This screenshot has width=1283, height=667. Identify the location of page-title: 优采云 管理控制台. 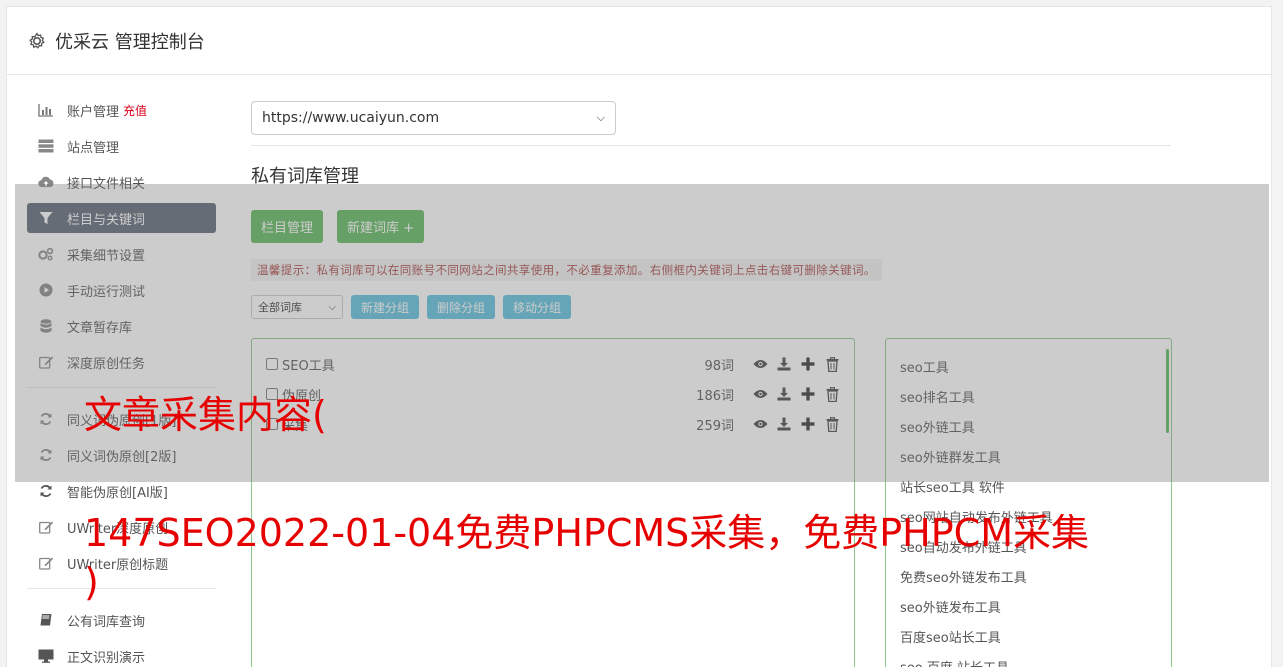
(130, 42).